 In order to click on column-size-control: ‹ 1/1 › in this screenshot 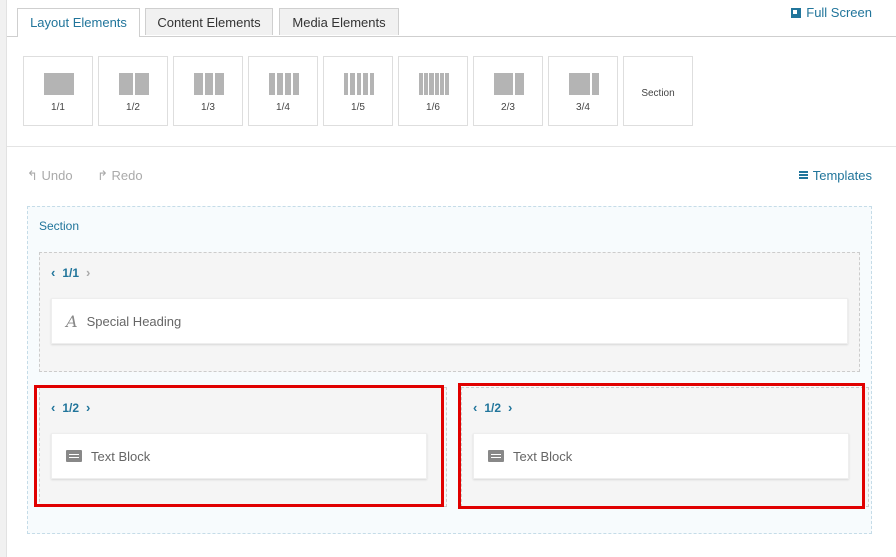, I will do `click(70, 272)`.